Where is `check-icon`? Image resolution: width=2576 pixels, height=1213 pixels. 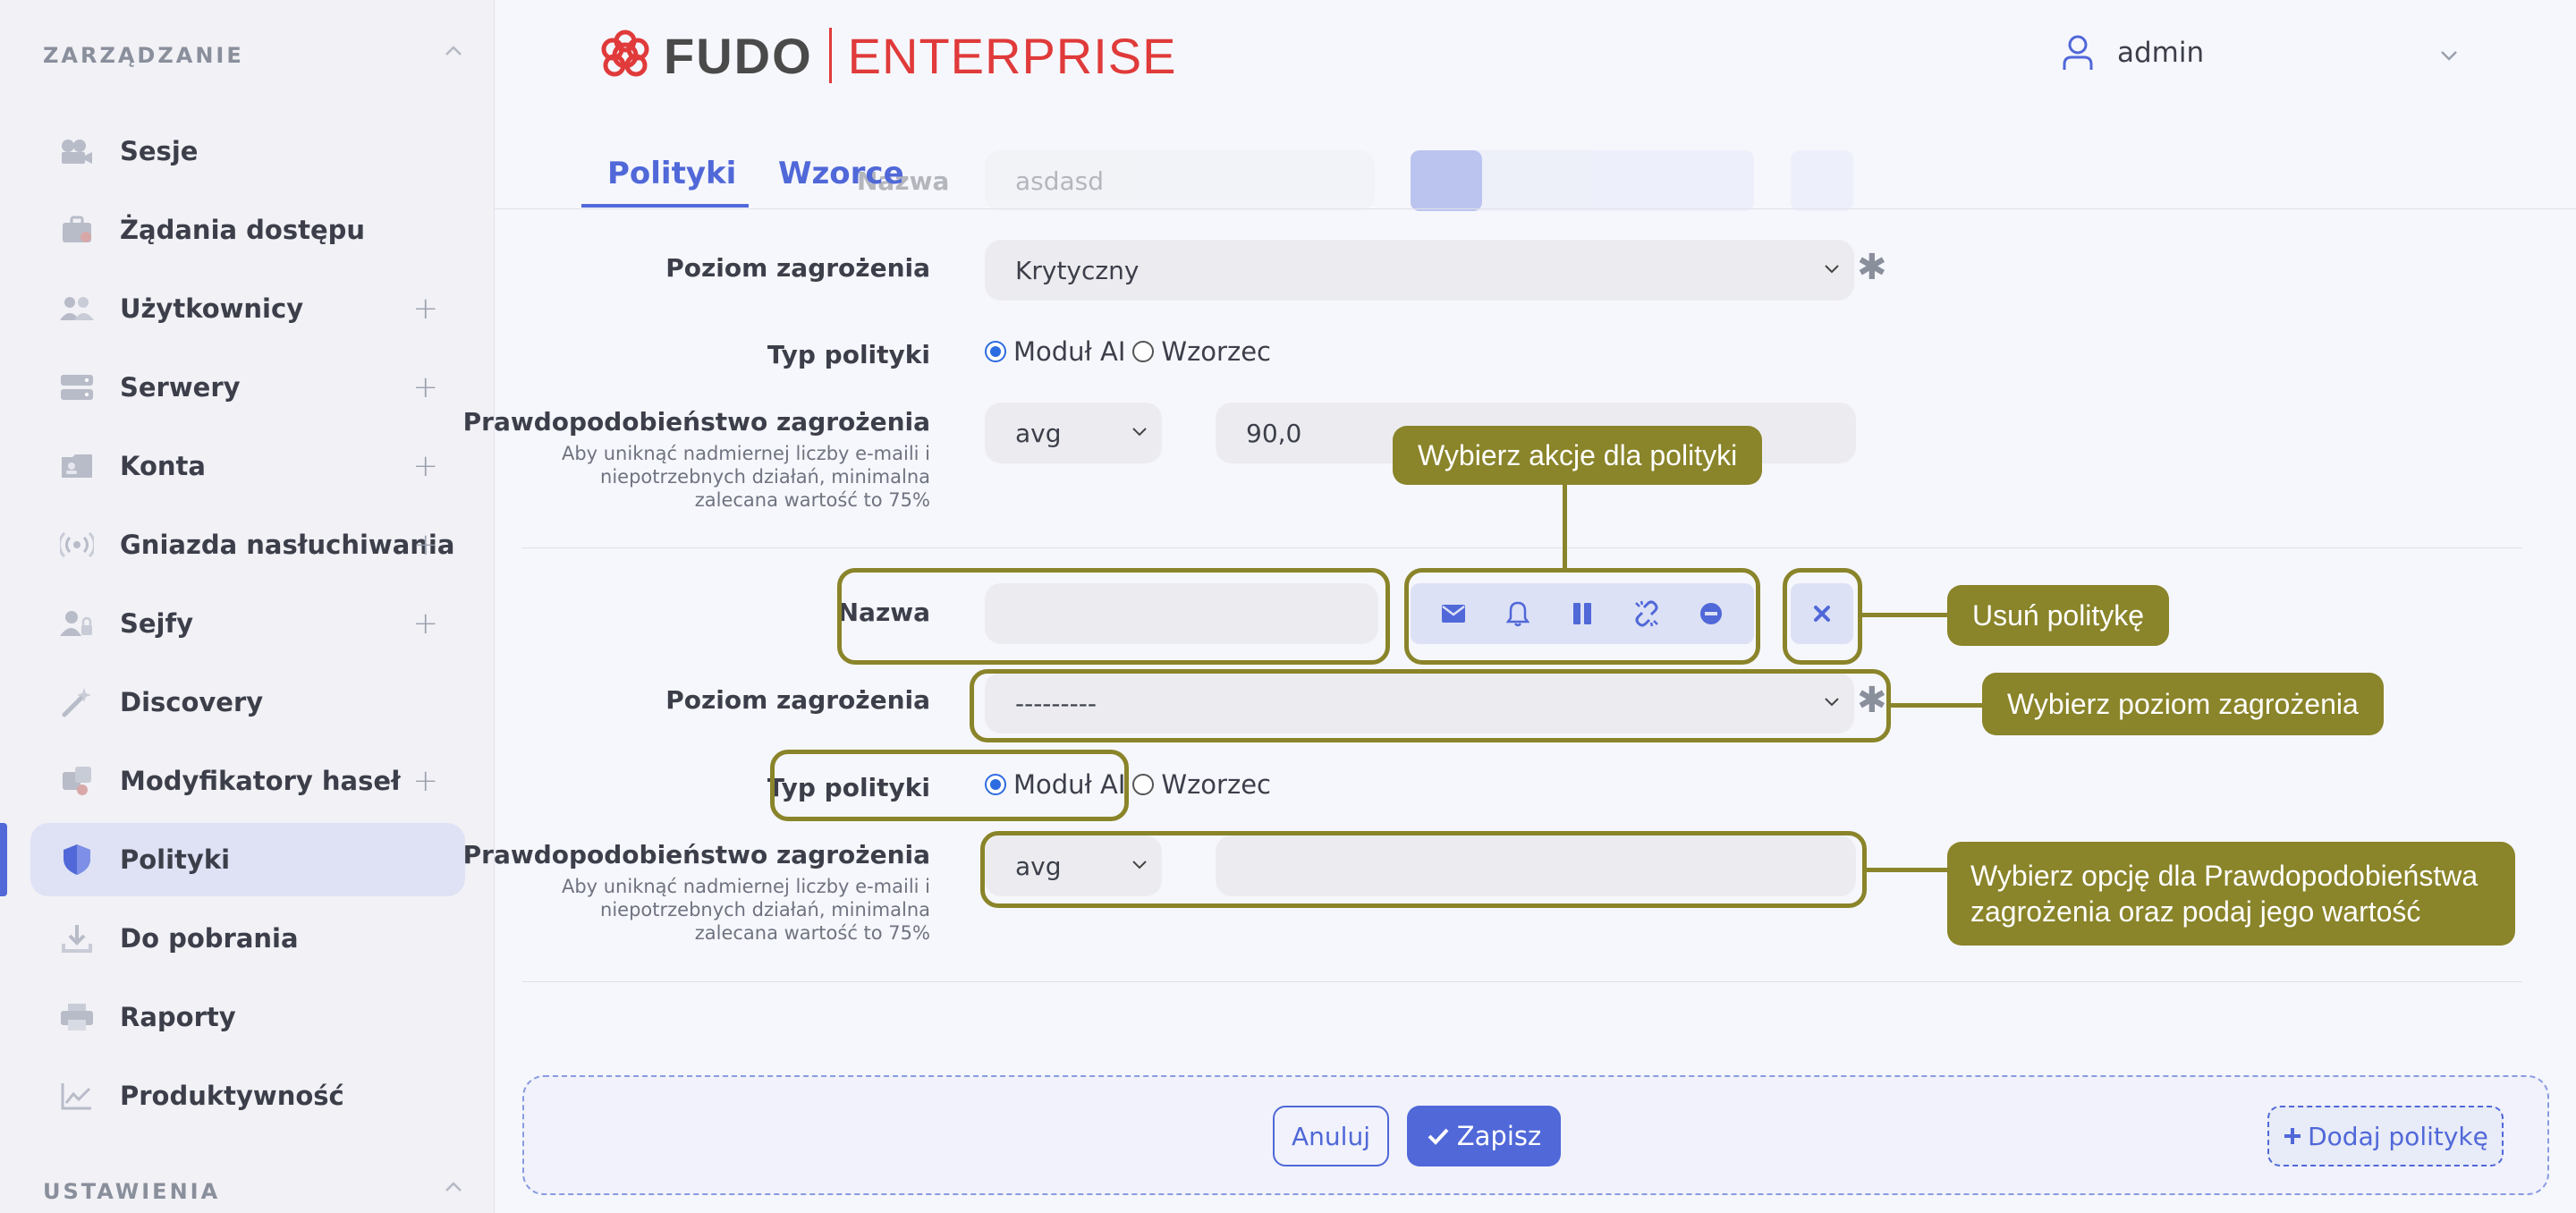 check-icon is located at coordinates (1438, 1136).